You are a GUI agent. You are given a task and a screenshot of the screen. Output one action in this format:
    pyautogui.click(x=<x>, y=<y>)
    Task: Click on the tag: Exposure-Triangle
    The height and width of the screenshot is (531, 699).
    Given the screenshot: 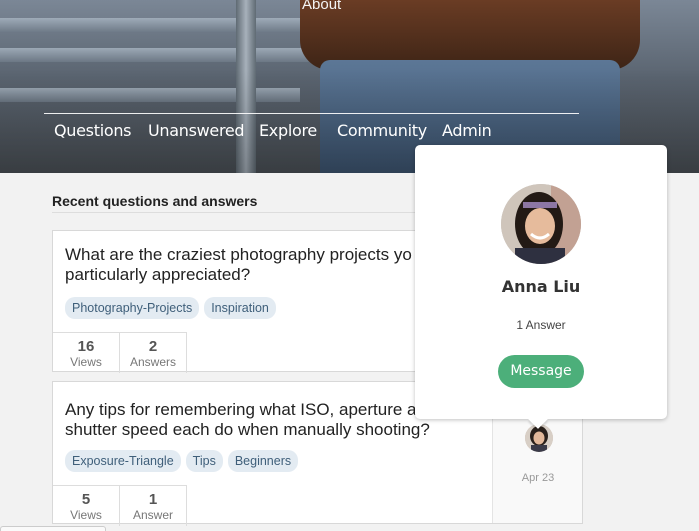 What is the action you would take?
    pyautogui.click(x=123, y=461)
    